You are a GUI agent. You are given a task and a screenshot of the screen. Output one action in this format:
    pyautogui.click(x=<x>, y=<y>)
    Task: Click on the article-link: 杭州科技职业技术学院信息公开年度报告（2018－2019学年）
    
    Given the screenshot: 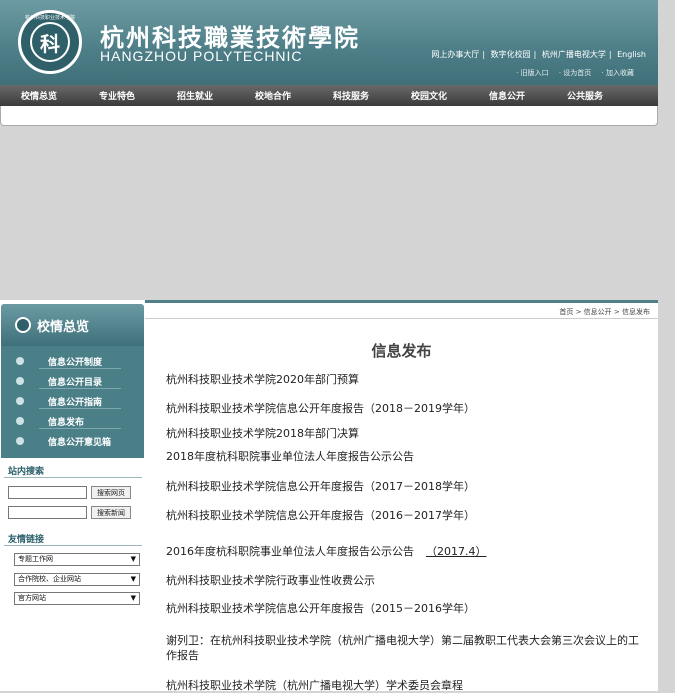 What is the action you would take?
    pyautogui.click(x=320, y=408)
    